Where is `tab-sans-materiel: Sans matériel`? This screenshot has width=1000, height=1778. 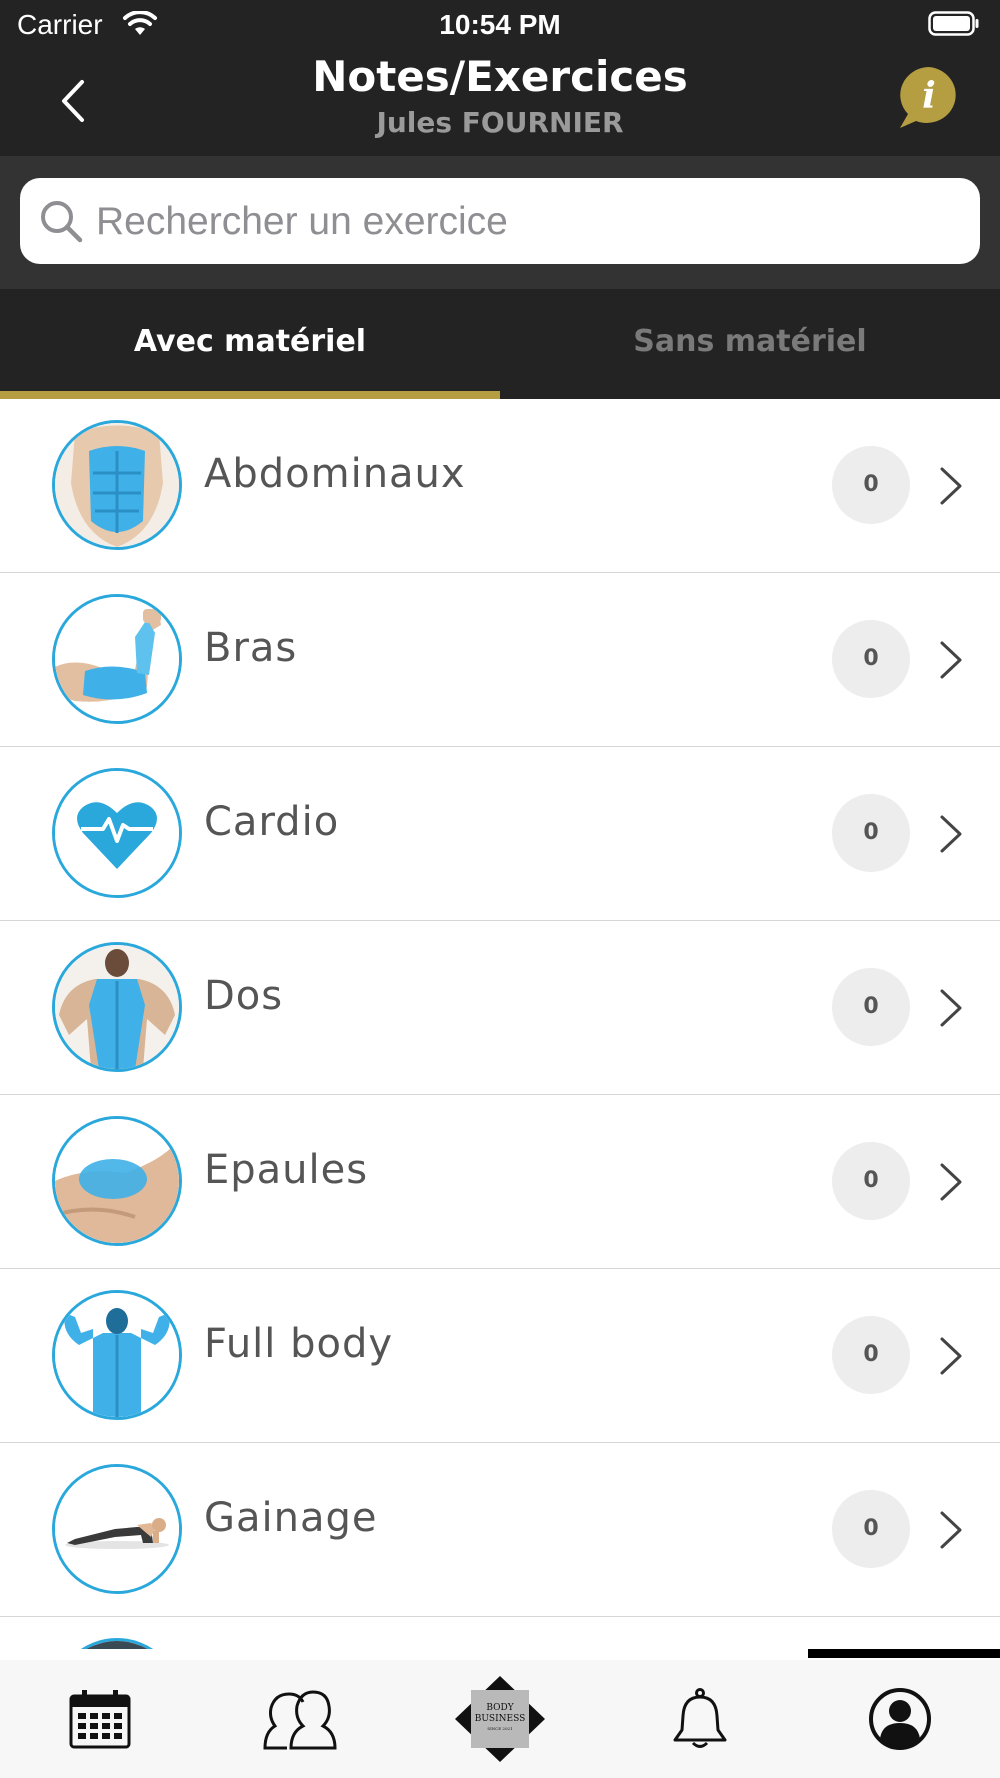
tab-sans-materiel: Sans matériel is located at coordinates (750, 344).